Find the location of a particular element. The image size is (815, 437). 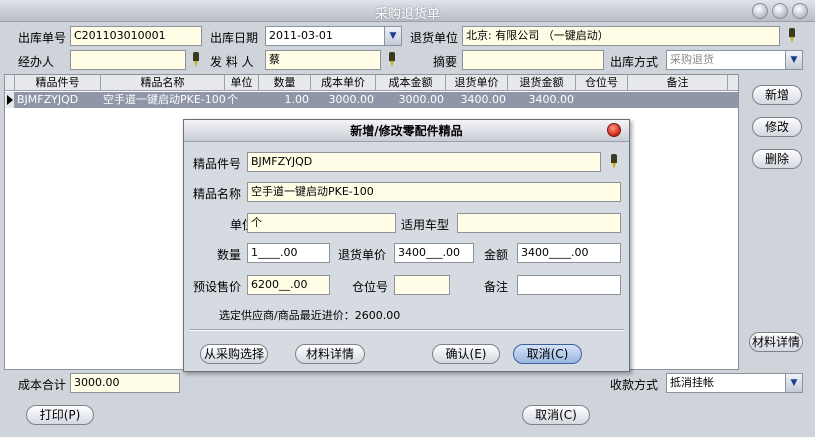

cost-total-label: 成本合计 is located at coordinates (42, 385).